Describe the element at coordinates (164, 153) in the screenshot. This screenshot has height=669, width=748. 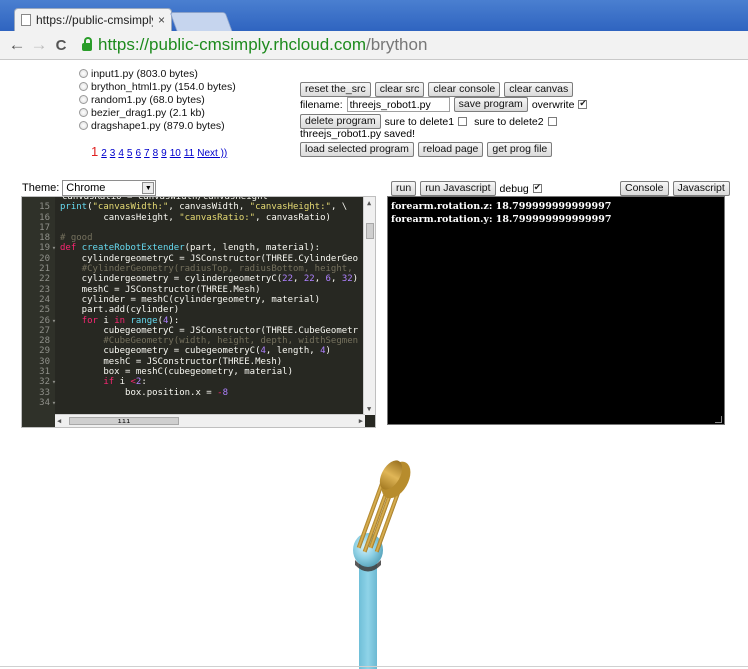
I see `page-link: 9` at that location.